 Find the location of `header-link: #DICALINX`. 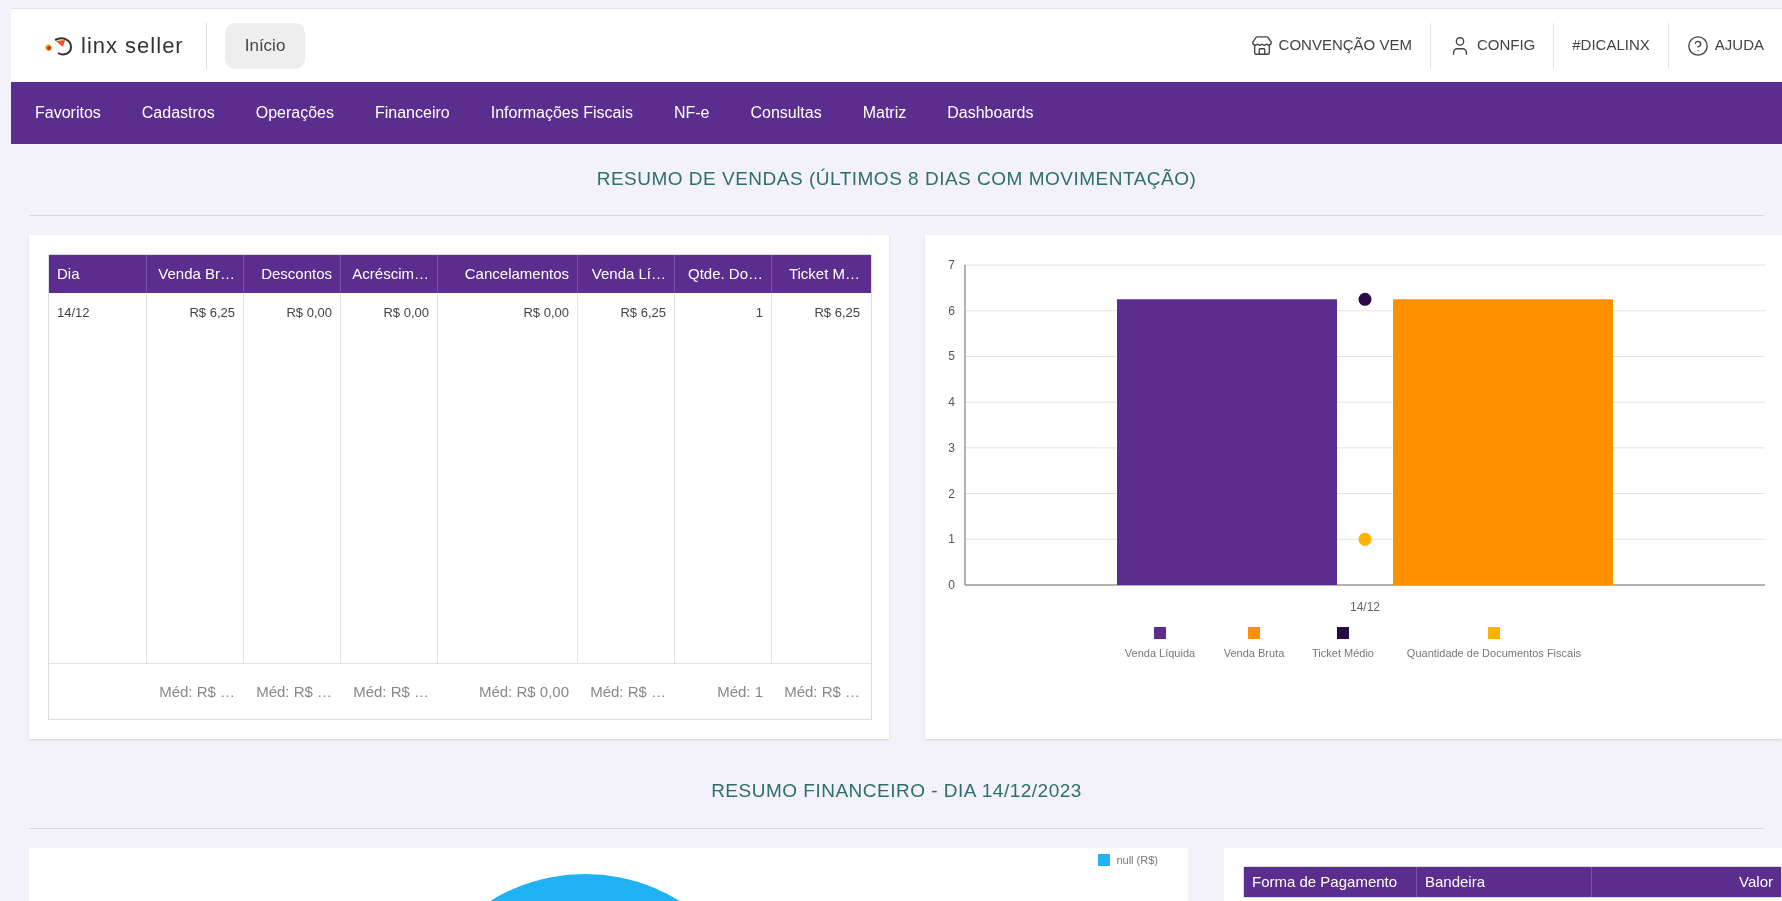

header-link: #DICALINX is located at coordinates (1610, 45).